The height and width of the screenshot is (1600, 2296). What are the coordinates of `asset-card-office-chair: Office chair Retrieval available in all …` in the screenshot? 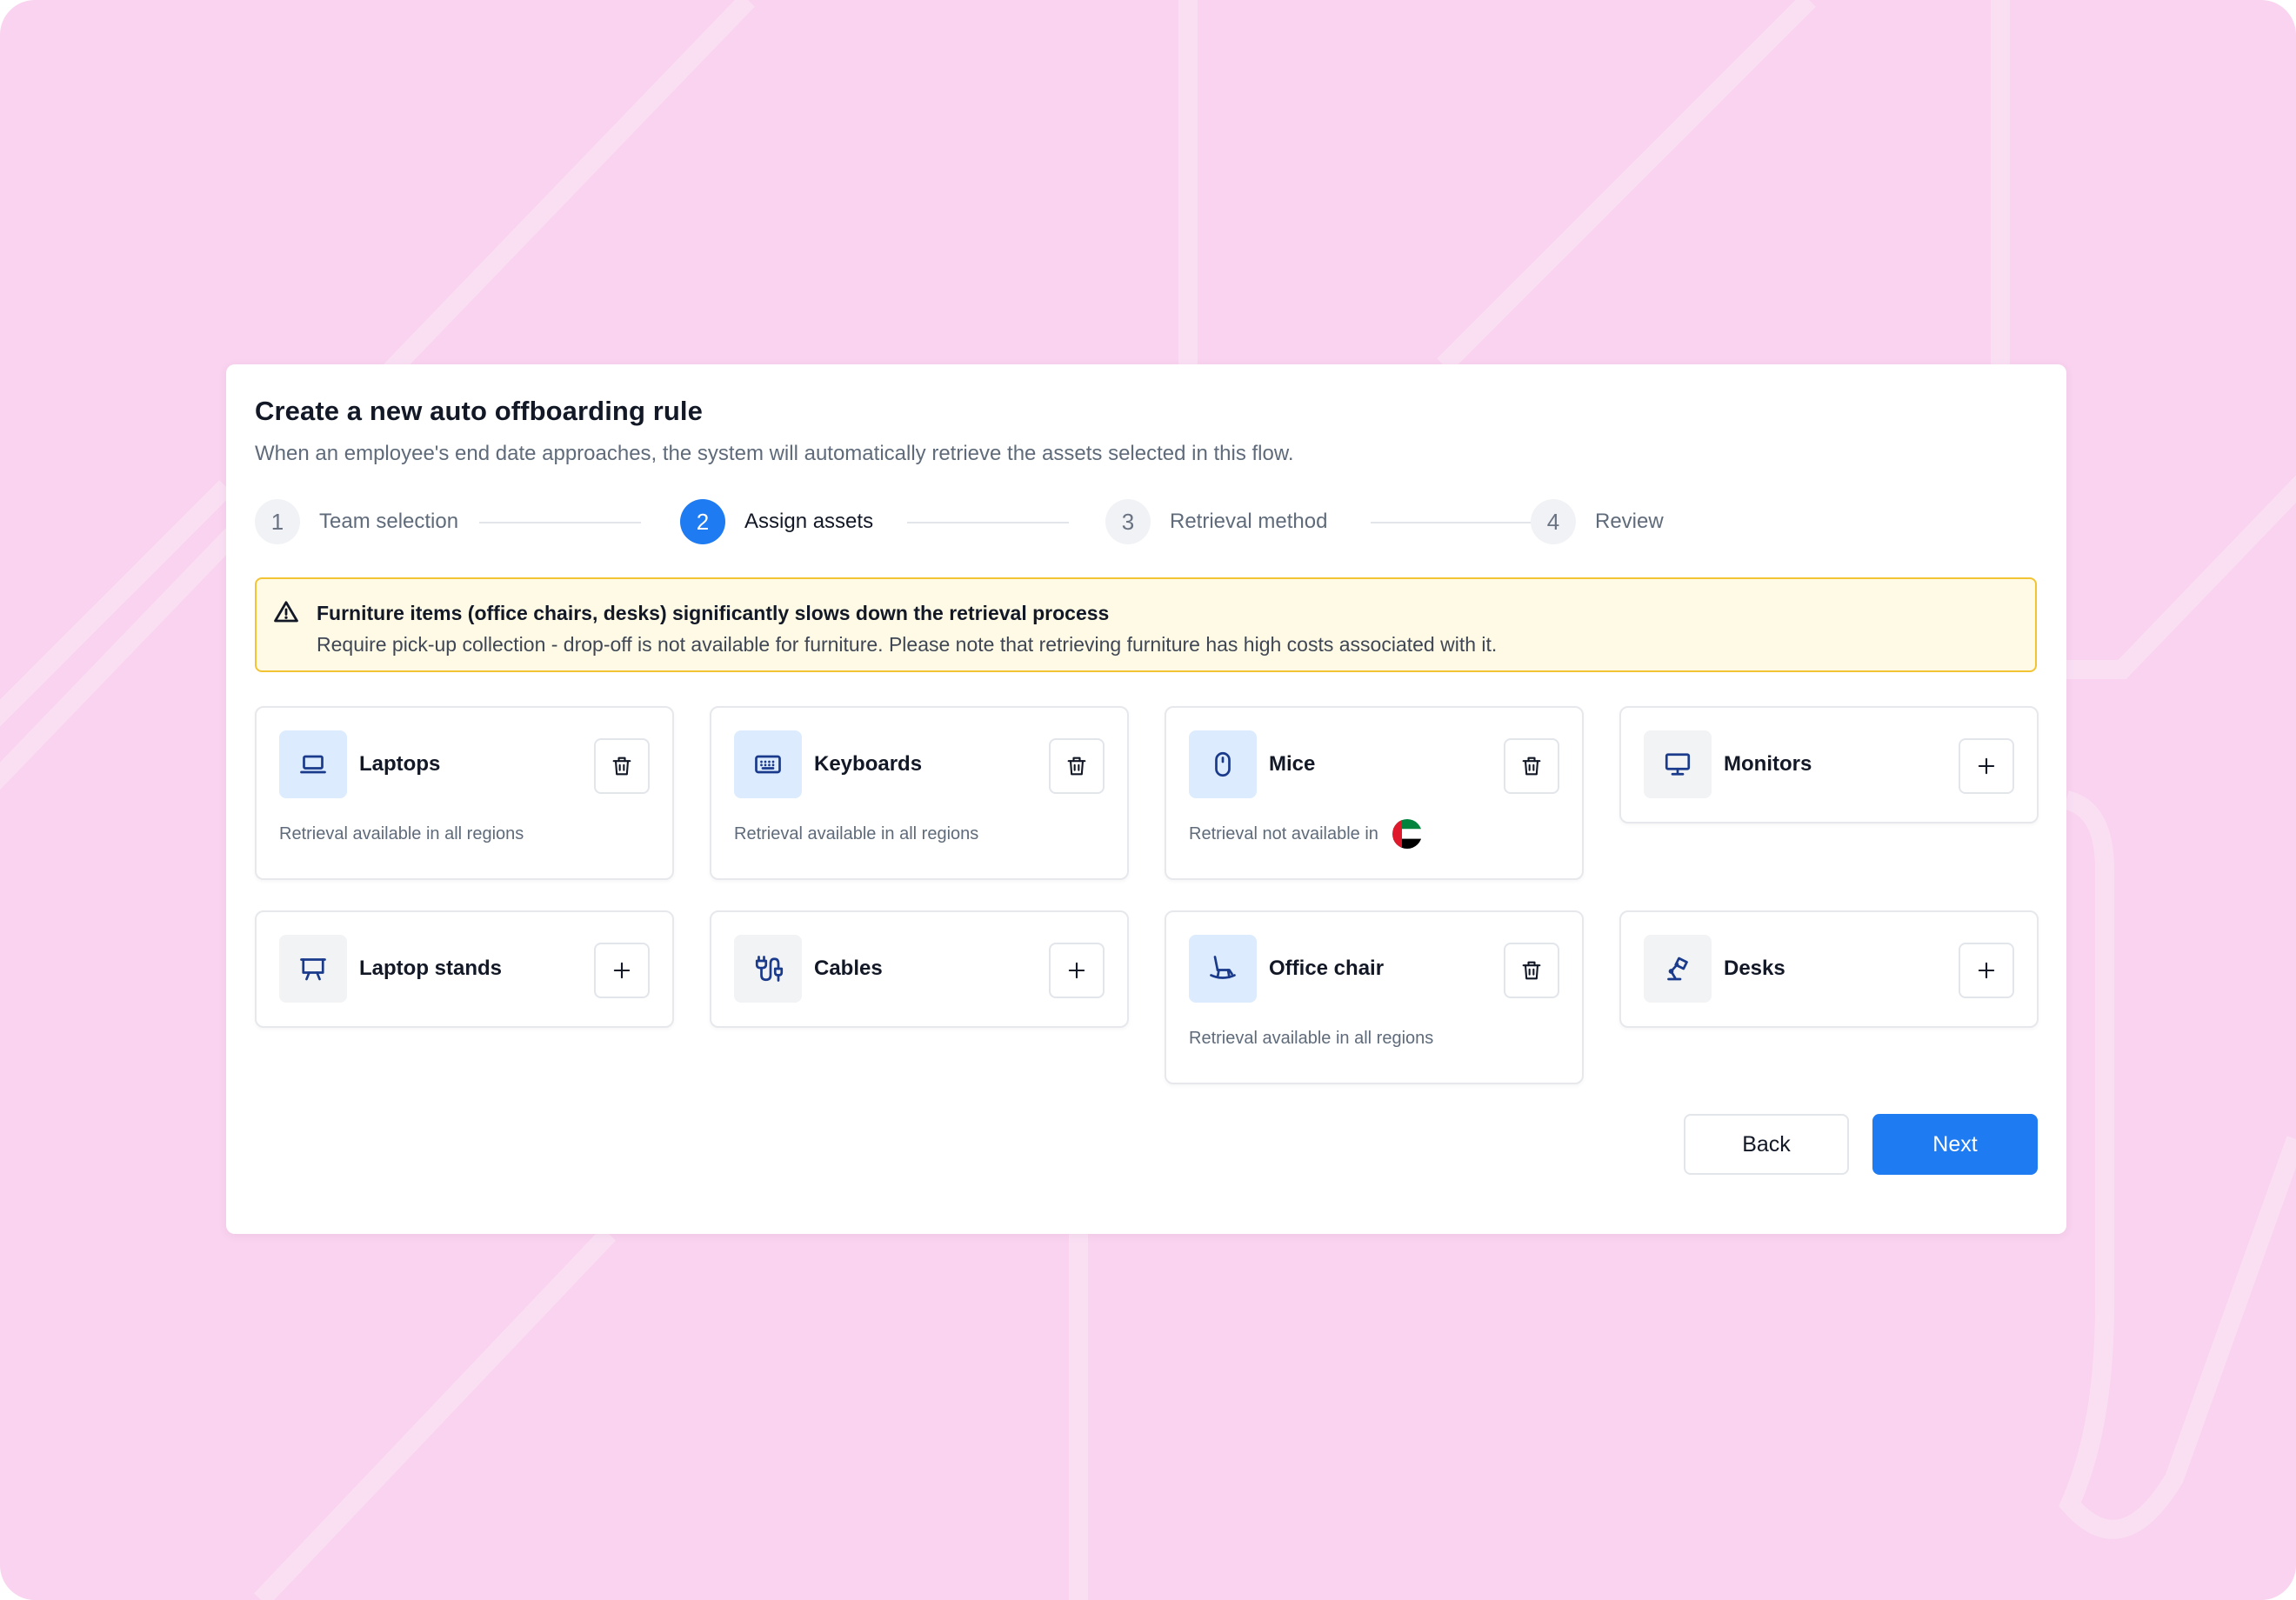 It's located at (1375, 997).